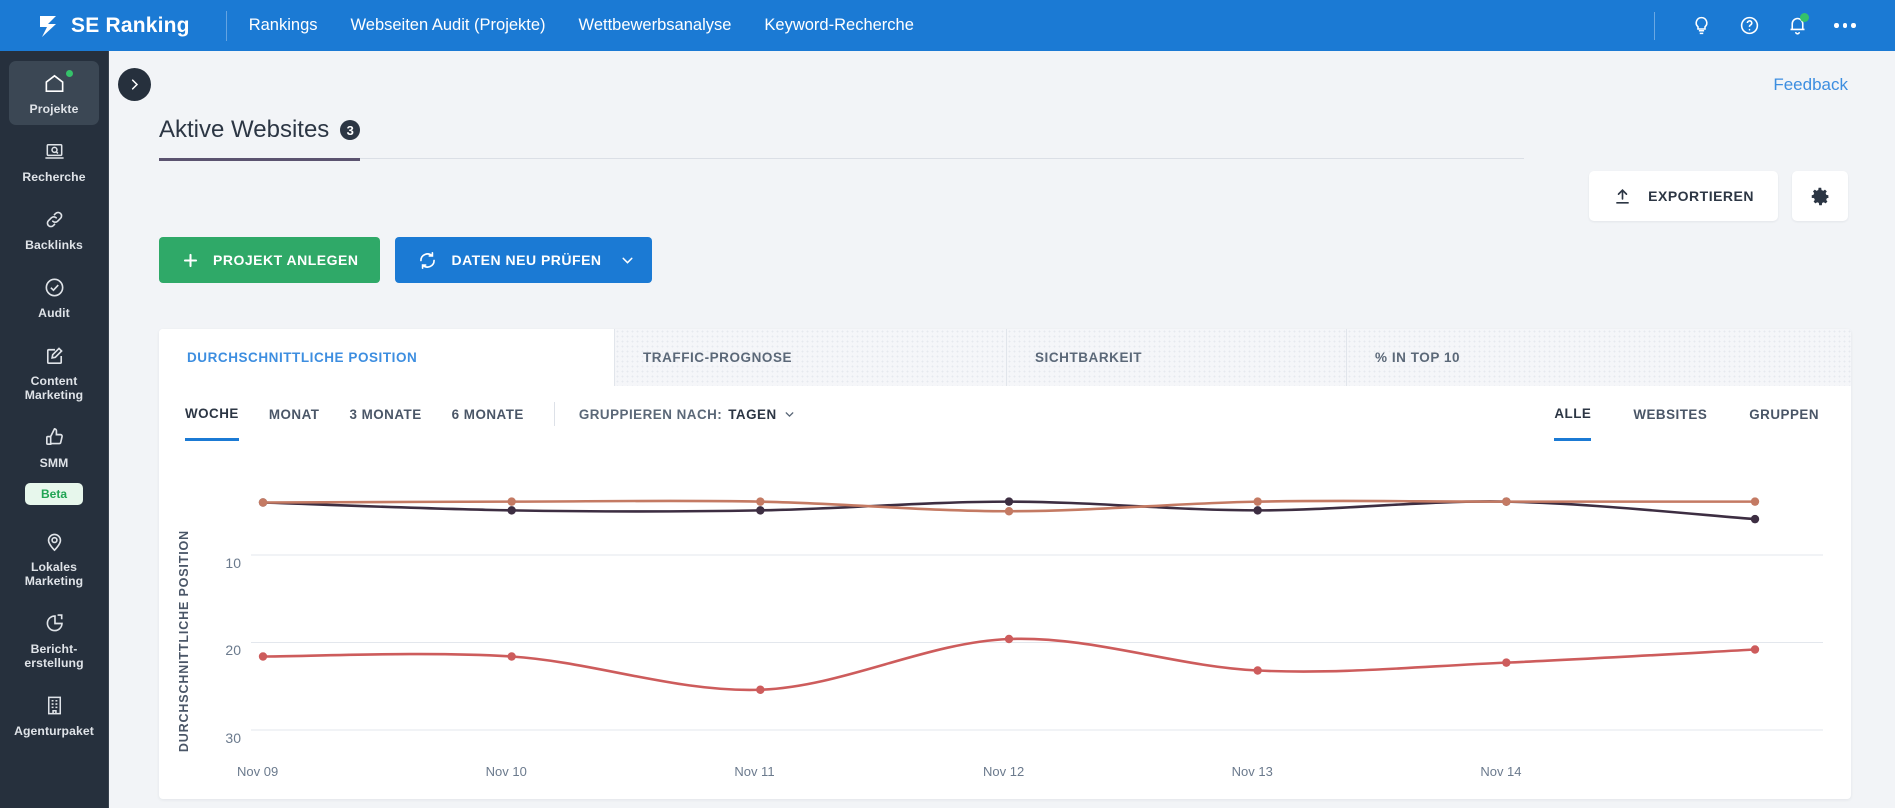 The height and width of the screenshot is (808, 1895). I want to click on create-project-label: PROJEKT ANLEGEN, so click(286, 260).